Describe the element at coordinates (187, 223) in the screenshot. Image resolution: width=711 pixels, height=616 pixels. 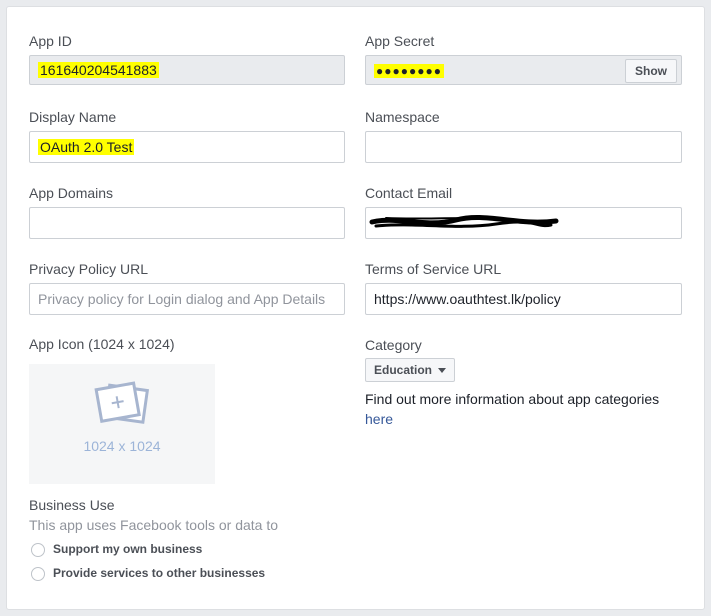
I see `app-domains-field` at that location.